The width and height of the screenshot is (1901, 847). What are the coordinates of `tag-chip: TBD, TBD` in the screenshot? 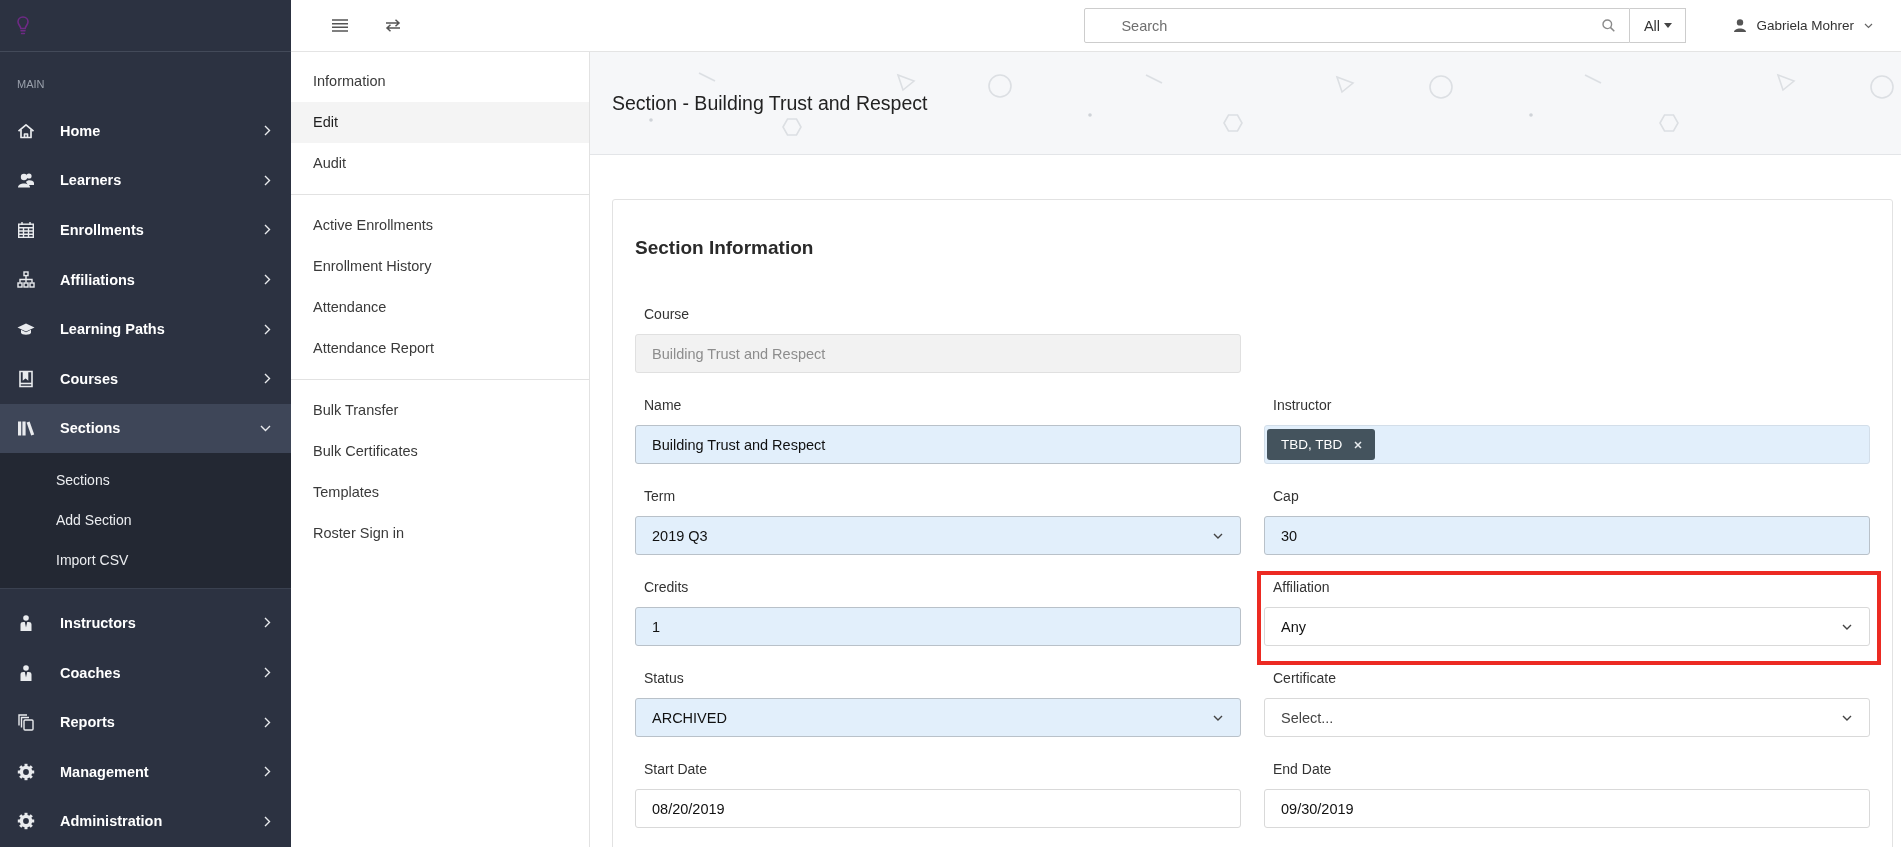 It's located at (1321, 444).